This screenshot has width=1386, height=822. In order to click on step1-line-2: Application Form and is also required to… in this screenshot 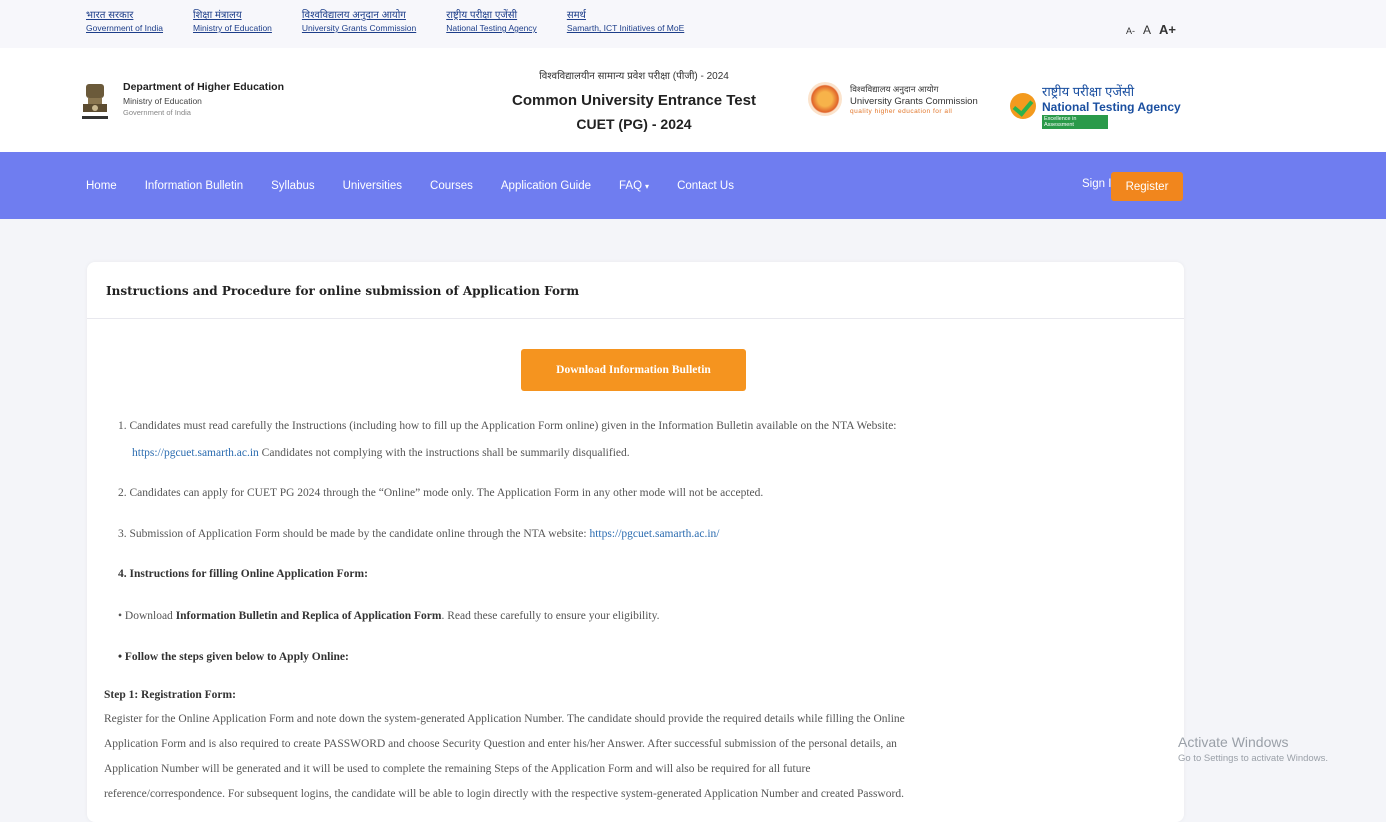, I will do `click(500, 744)`.